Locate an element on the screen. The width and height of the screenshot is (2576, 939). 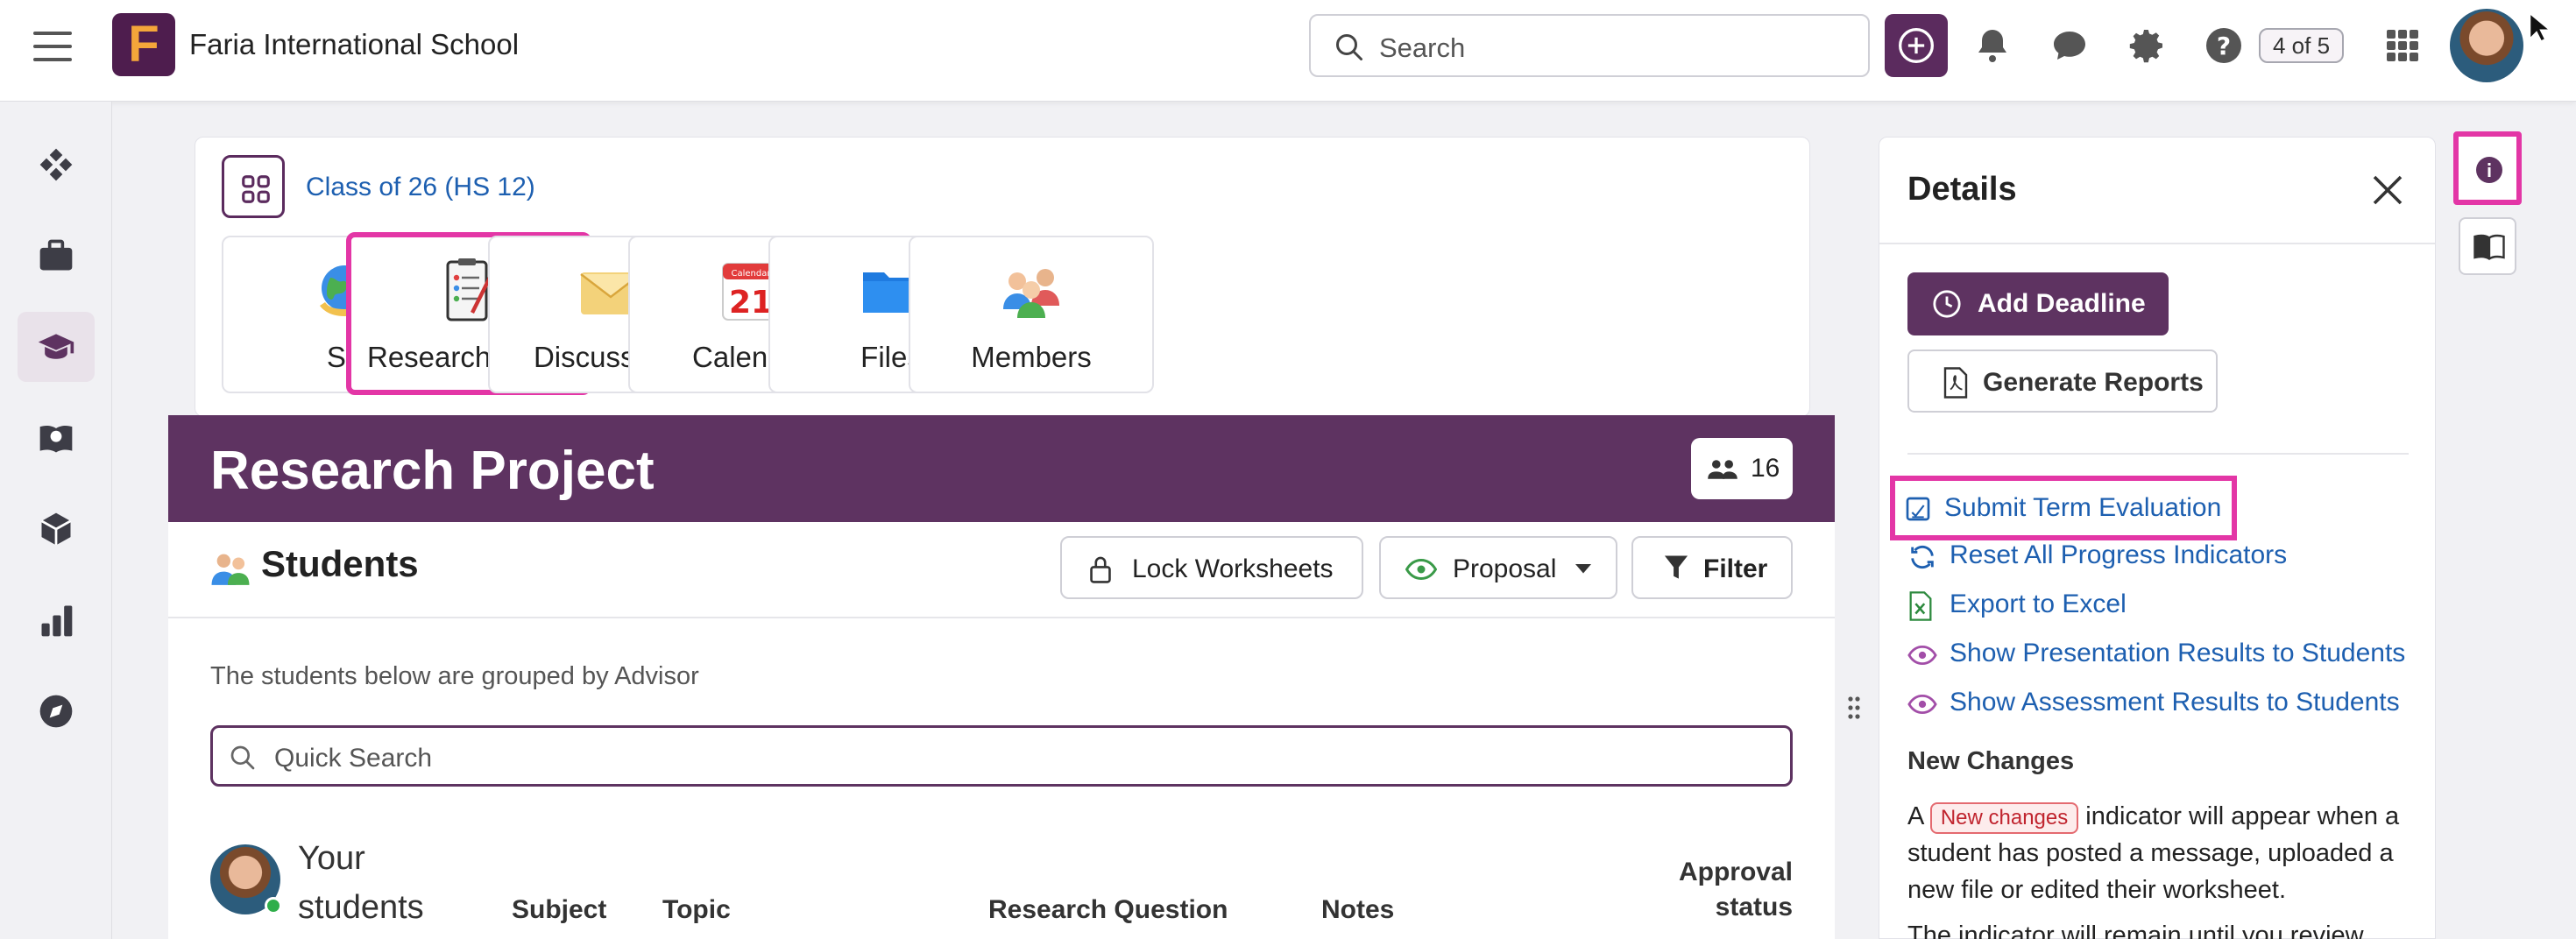
briefcase-icon is located at coordinates (56, 255).